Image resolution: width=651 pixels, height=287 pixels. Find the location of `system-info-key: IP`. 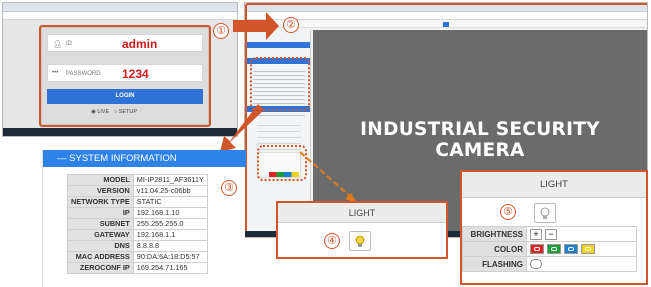

system-info-key: IP is located at coordinates (100, 213).